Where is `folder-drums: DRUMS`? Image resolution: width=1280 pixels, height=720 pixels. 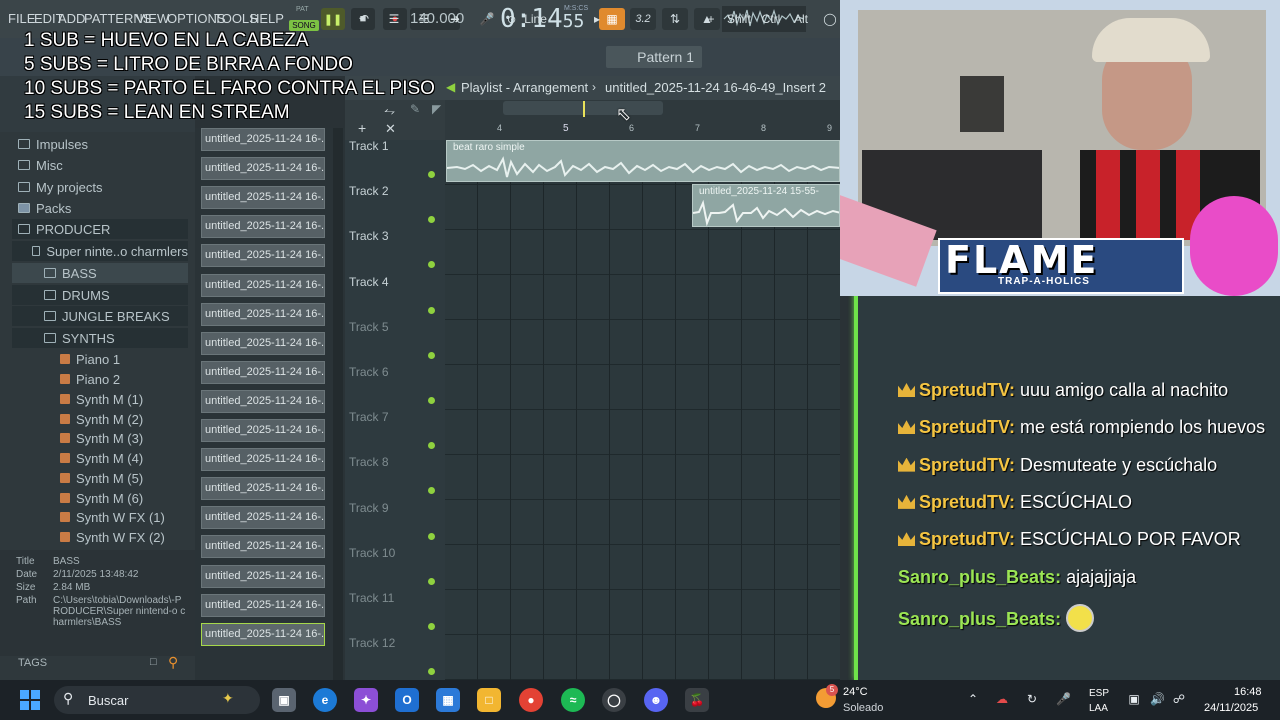
folder-drums: DRUMS is located at coordinates (100, 295).